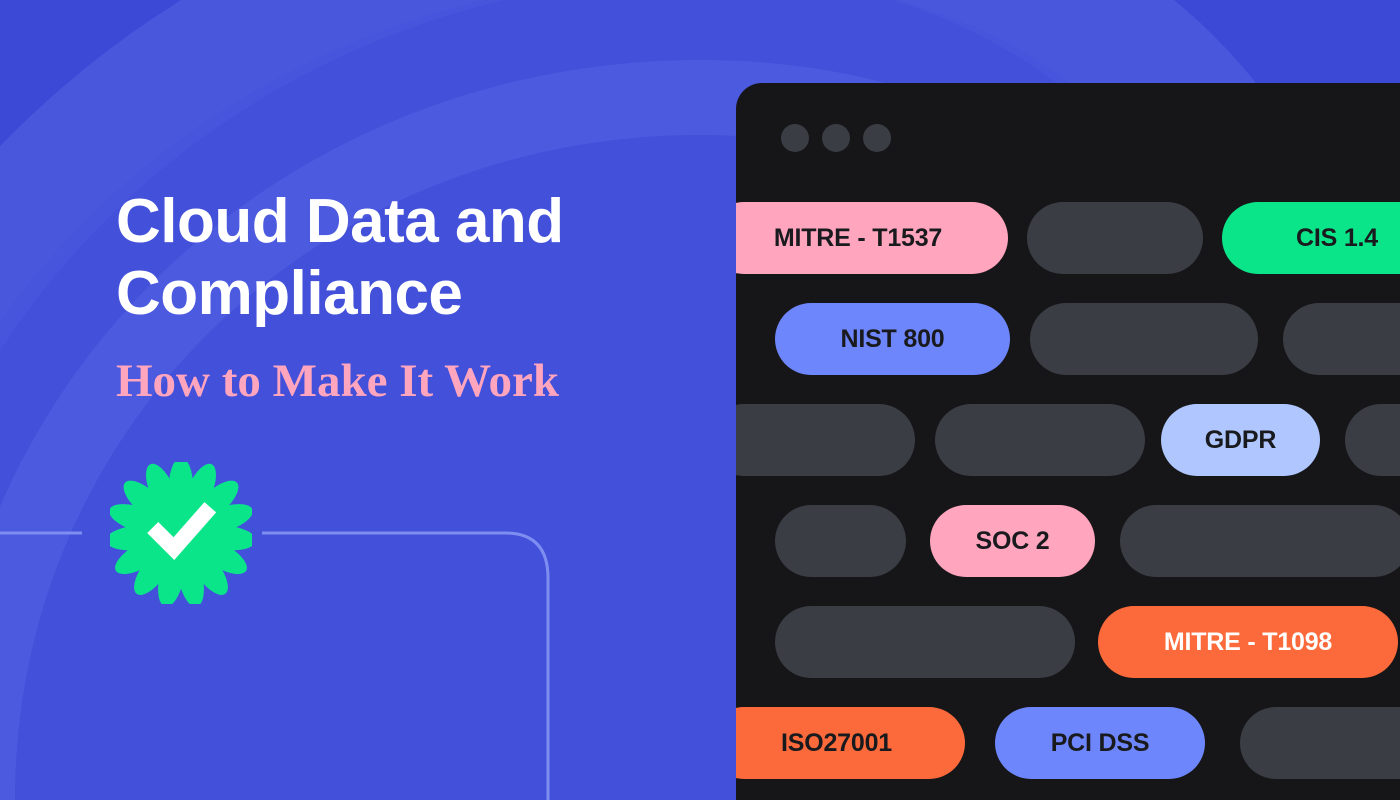 This screenshot has width=1400, height=800. I want to click on window-dot-2-icon, so click(836, 138).